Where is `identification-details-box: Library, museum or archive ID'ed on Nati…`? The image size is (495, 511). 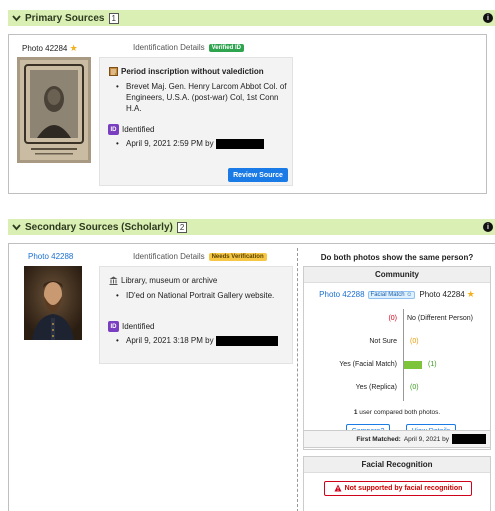 identification-details-box: Library, museum or archive ID'ed on Nati… is located at coordinates (196, 315).